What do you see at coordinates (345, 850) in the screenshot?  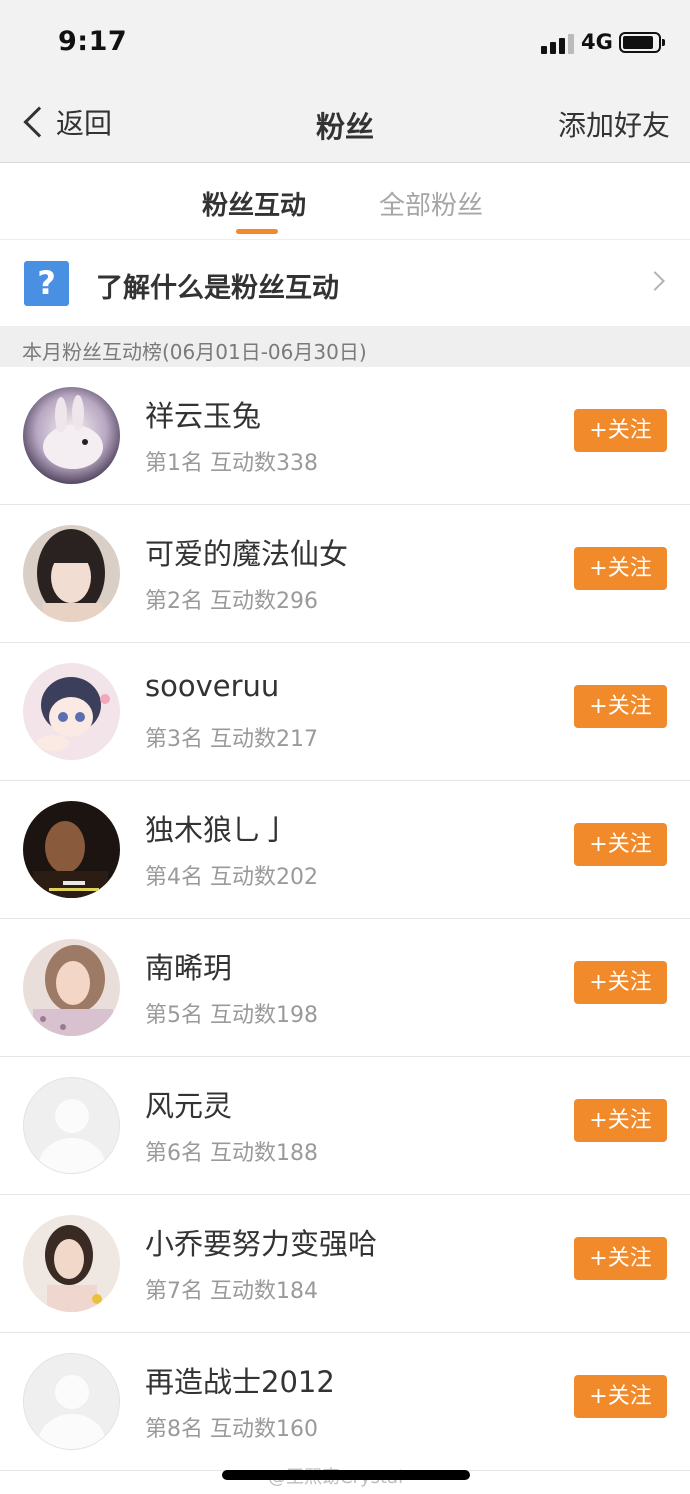 I see `fan-list-item: 独木狼乚亅 第4名 互动数202 +关注` at bounding box center [345, 850].